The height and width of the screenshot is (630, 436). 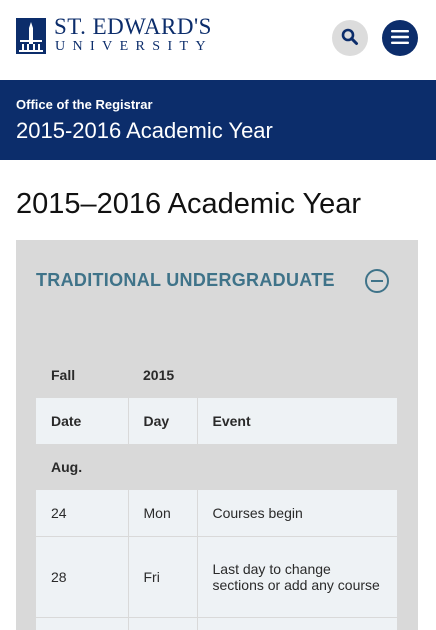 I want to click on university-logo: ST. EDWARD'S UNIVERSITY, so click(x=126, y=36).